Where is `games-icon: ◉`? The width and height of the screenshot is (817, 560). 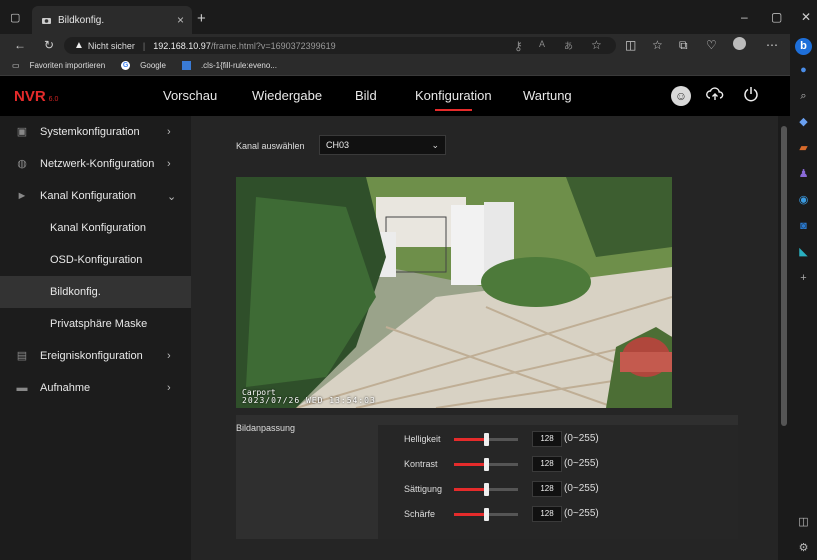 games-icon: ◉ is located at coordinates (803, 200).